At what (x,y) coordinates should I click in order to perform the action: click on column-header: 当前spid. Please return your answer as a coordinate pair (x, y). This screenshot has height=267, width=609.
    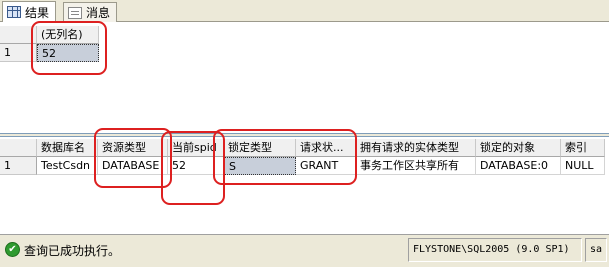
    Looking at the image, I should click on (196, 148).